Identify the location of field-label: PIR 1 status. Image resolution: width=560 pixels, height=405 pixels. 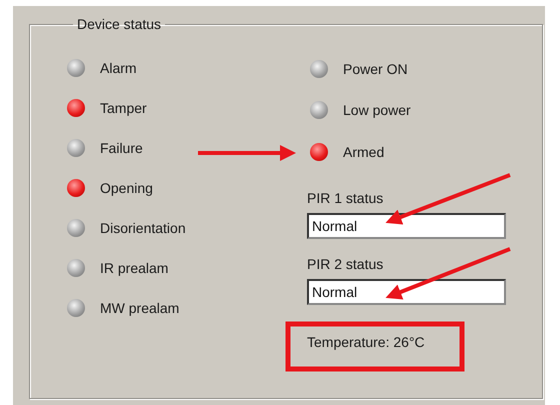
(345, 197).